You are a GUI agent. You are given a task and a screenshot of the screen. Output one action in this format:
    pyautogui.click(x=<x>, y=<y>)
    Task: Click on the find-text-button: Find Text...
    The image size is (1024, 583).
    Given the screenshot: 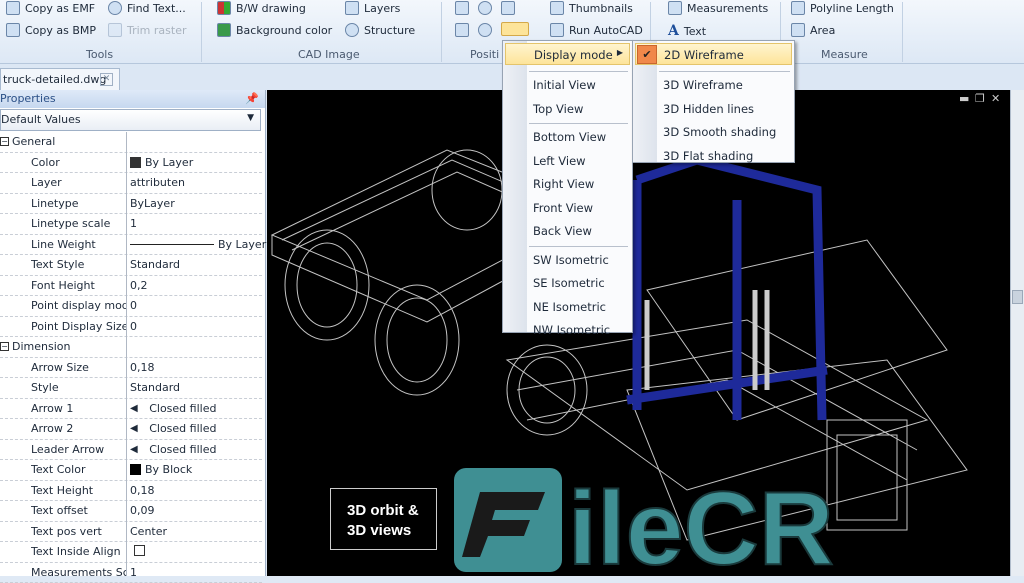 What is the action you would take?
    pyautogui.click(x=147, y=8)
    